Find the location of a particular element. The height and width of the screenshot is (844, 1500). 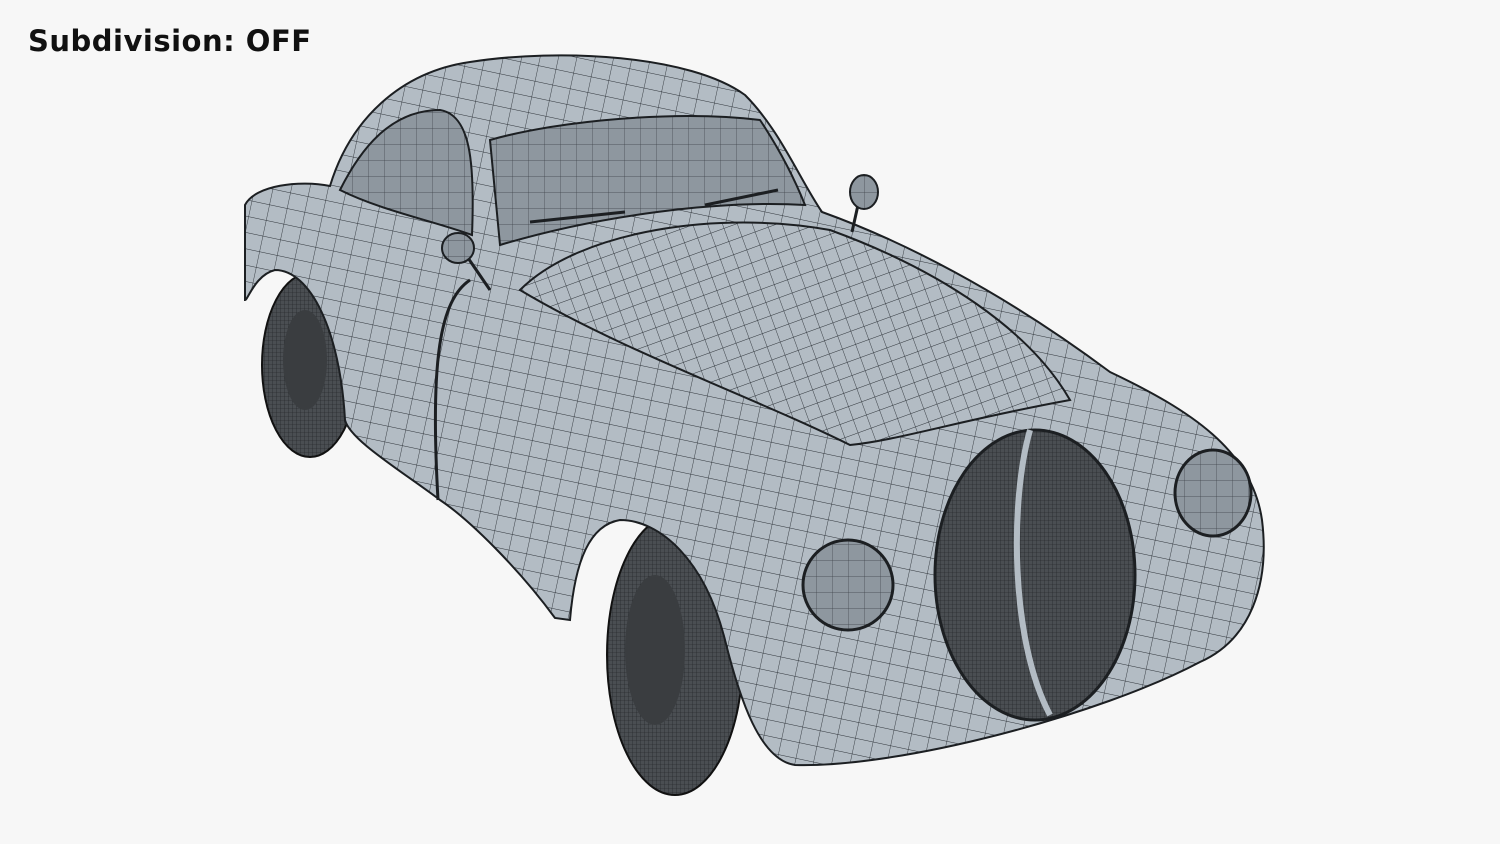

left-headlight is located at coordinates (848, 585).